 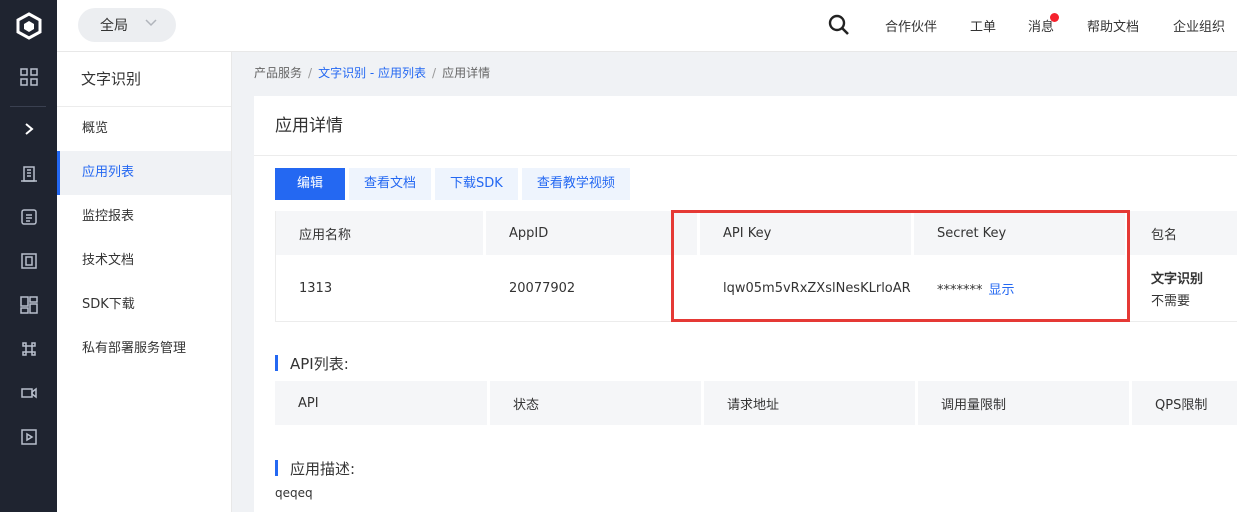 What do you see at coordinates (811, 403) in the screenshot?
I see `col-request-url: 请求地址` at bounding box center [811, 403].